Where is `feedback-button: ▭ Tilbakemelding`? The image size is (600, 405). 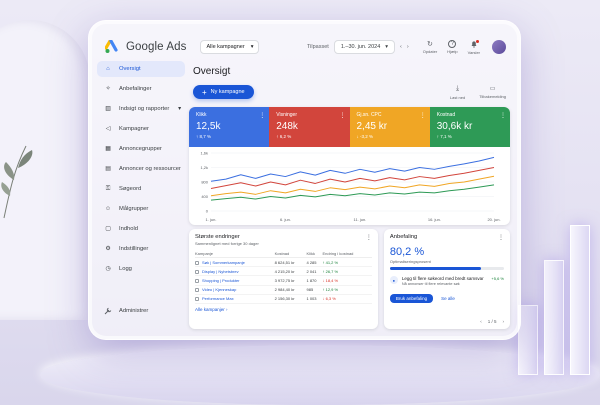
feedback-button: ▭ Tilbakemelding is located at coordinates (492, 92).